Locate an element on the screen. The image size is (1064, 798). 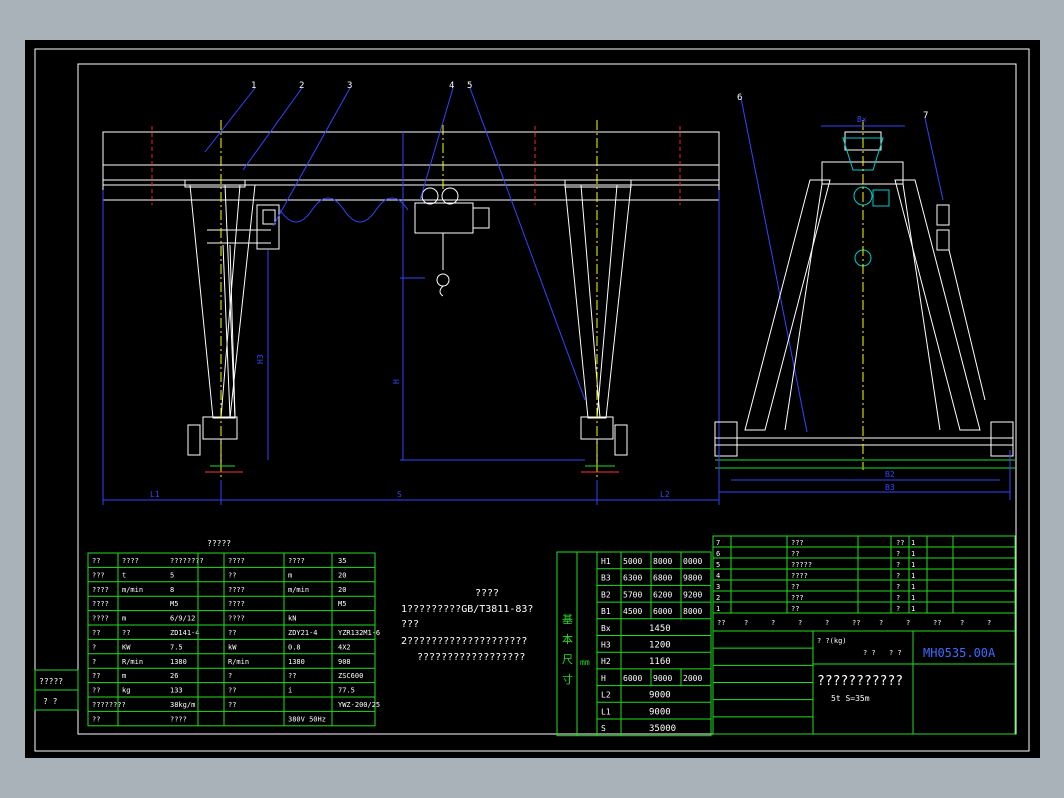
dim-row-value: 6800 is located at coordinates (662, 578).